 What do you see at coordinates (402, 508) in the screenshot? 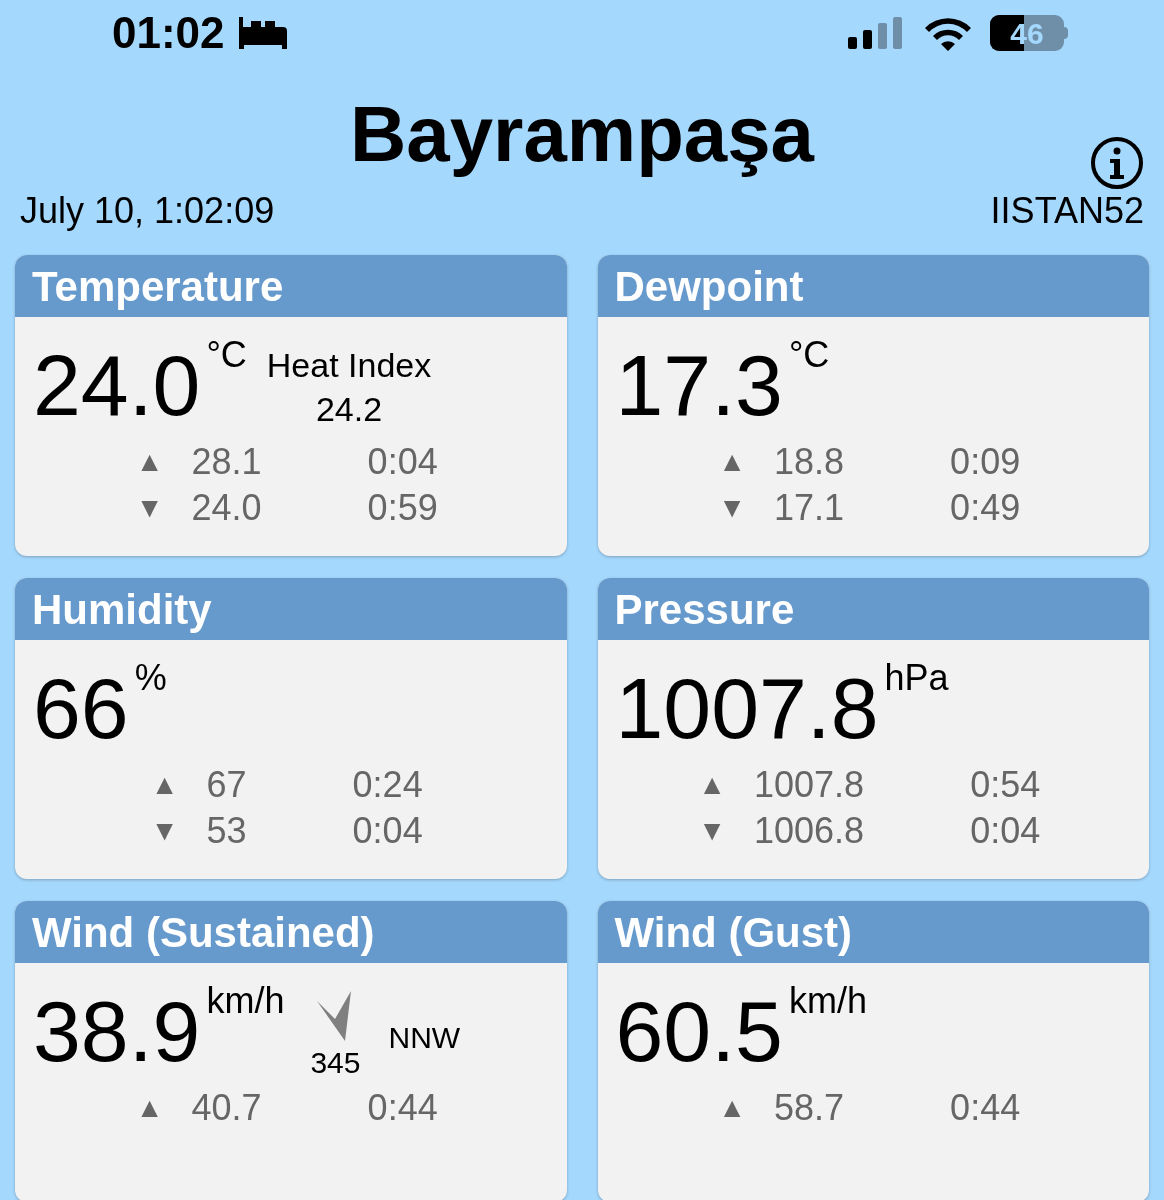
I see `stat-time: 0:59` at bounding box center [402, 508].